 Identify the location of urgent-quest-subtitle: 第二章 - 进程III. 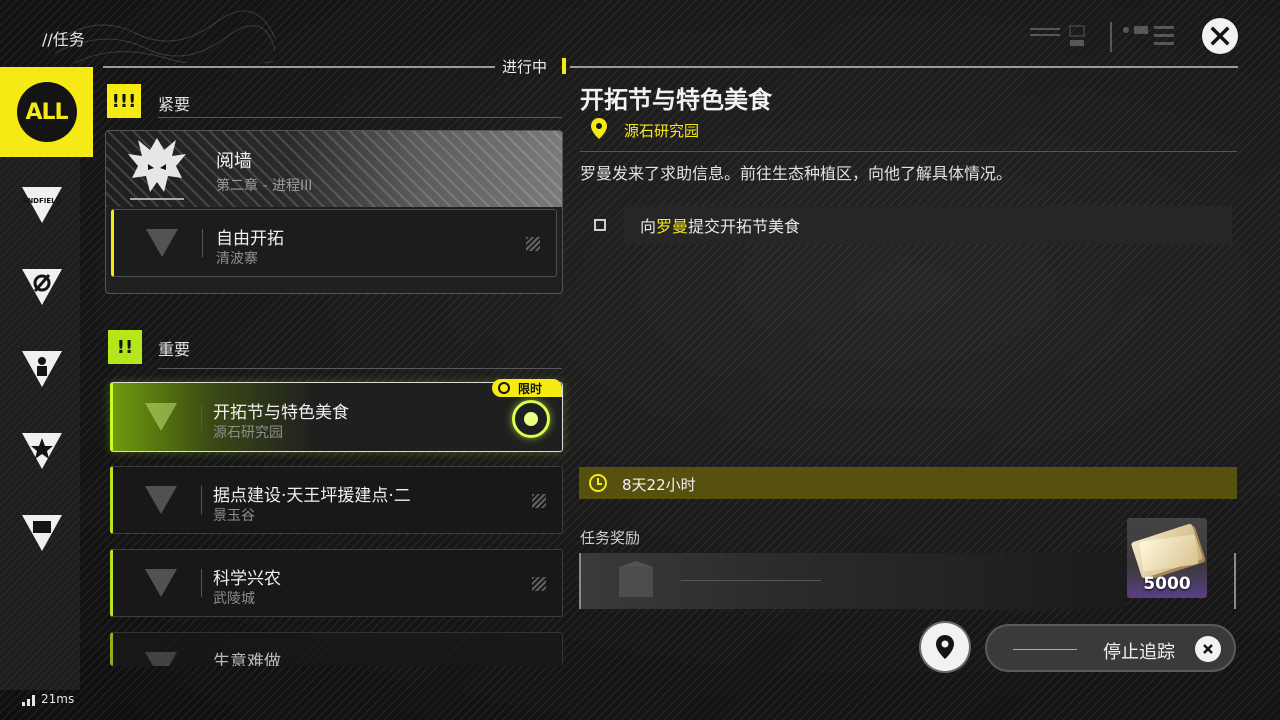
(264, 186).